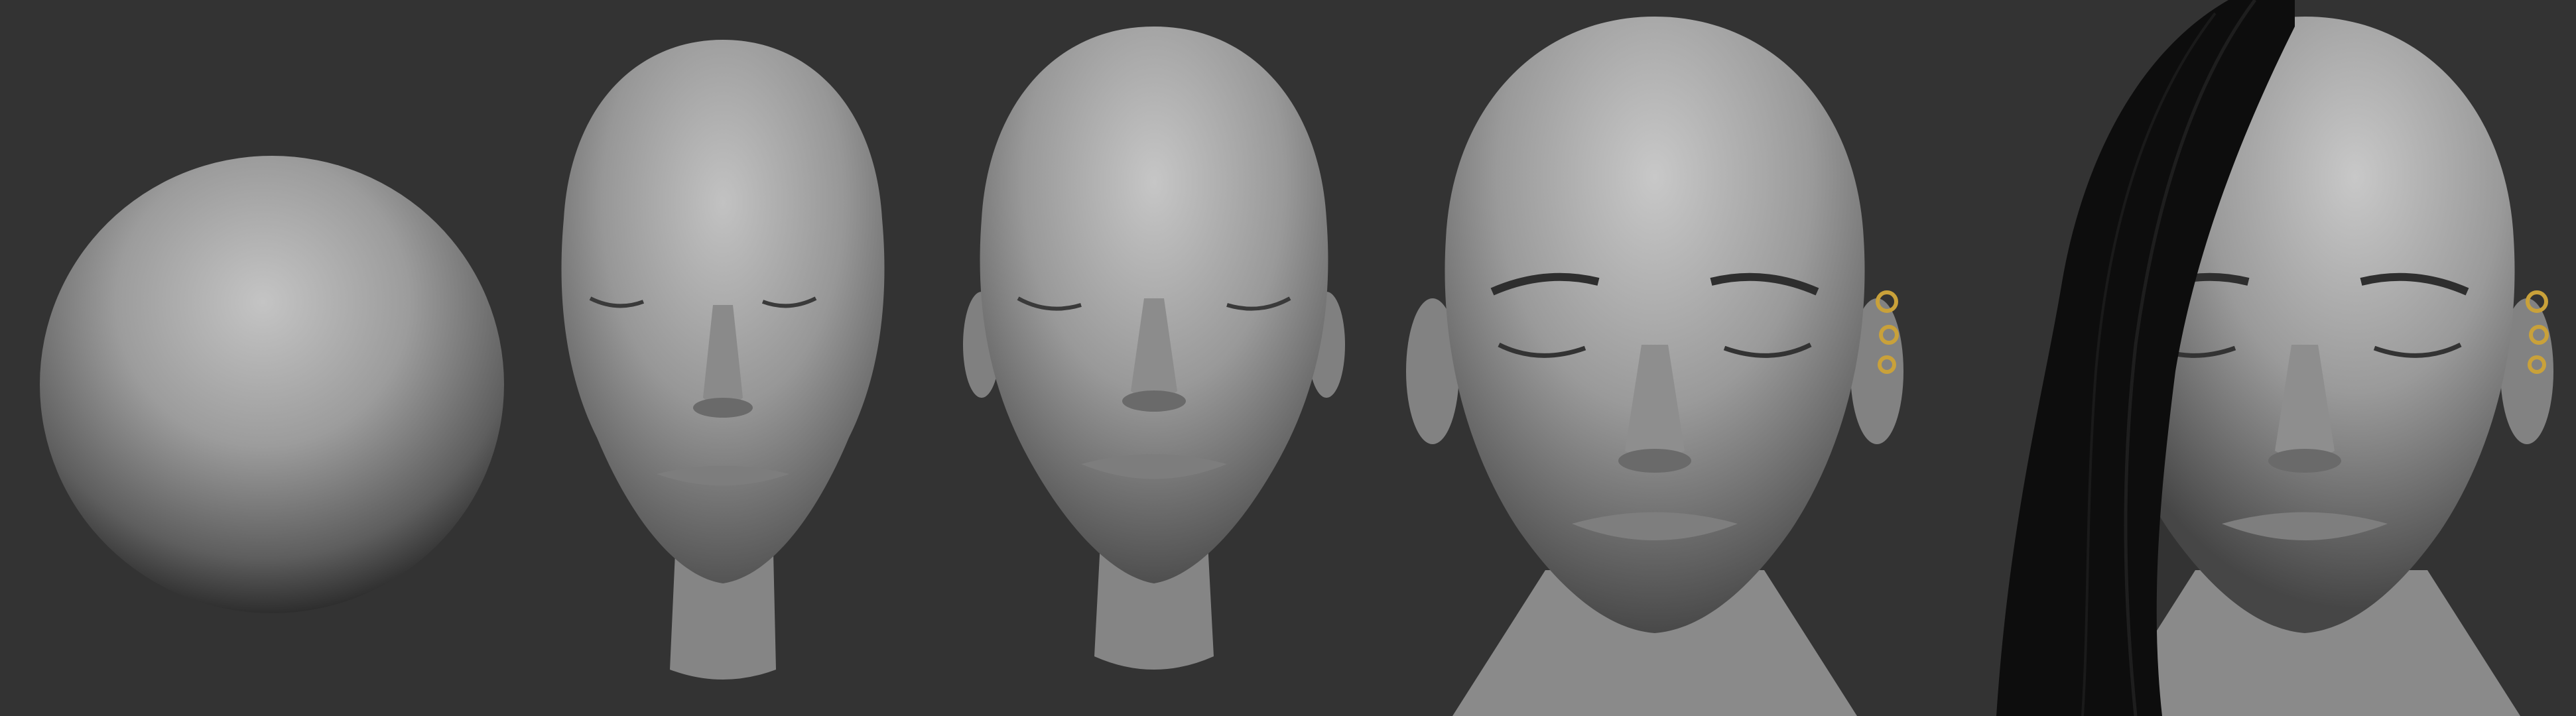 Image resolution: width=2576 pixels, height=716 pixels. I want to click on stage-head-blockout, so click(723, 358).